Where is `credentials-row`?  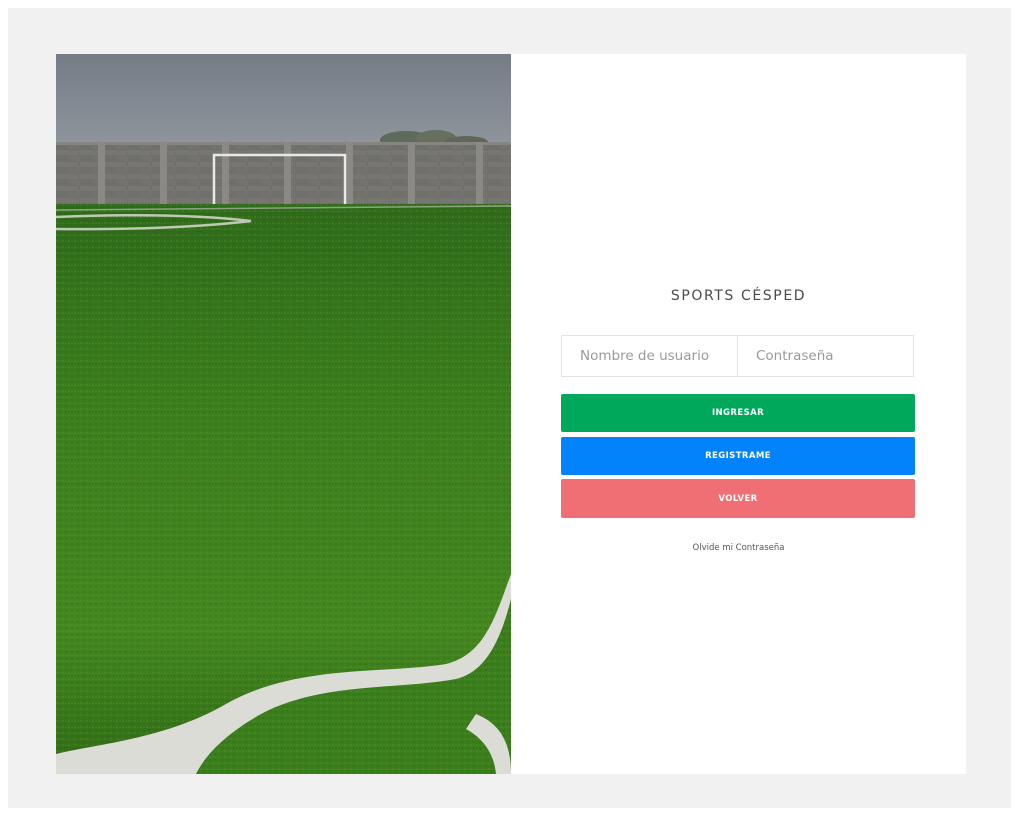 credentials-row is located at coordinates (737, 356).